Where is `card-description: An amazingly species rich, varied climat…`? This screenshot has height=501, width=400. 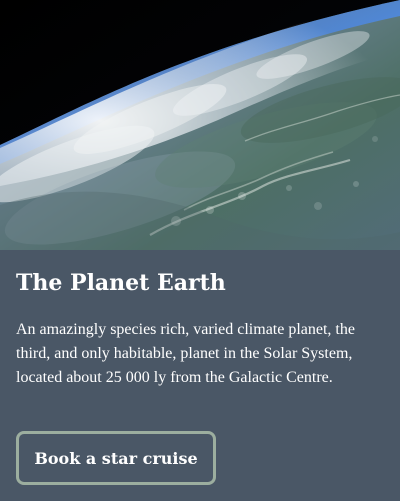 card-description: An amazingly species rich, varied climat… is located at coordinates (185, 353).